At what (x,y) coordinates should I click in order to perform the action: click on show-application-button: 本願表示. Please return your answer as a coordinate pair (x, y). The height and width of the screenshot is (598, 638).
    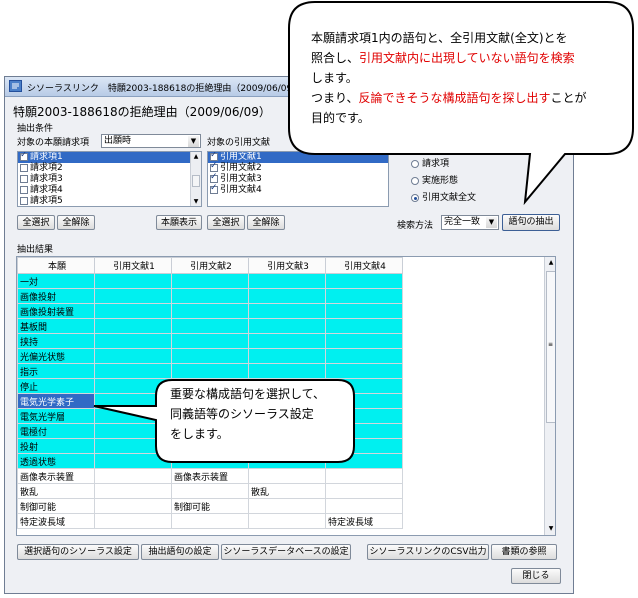
    Looking at the image, I should click on (179, 222).